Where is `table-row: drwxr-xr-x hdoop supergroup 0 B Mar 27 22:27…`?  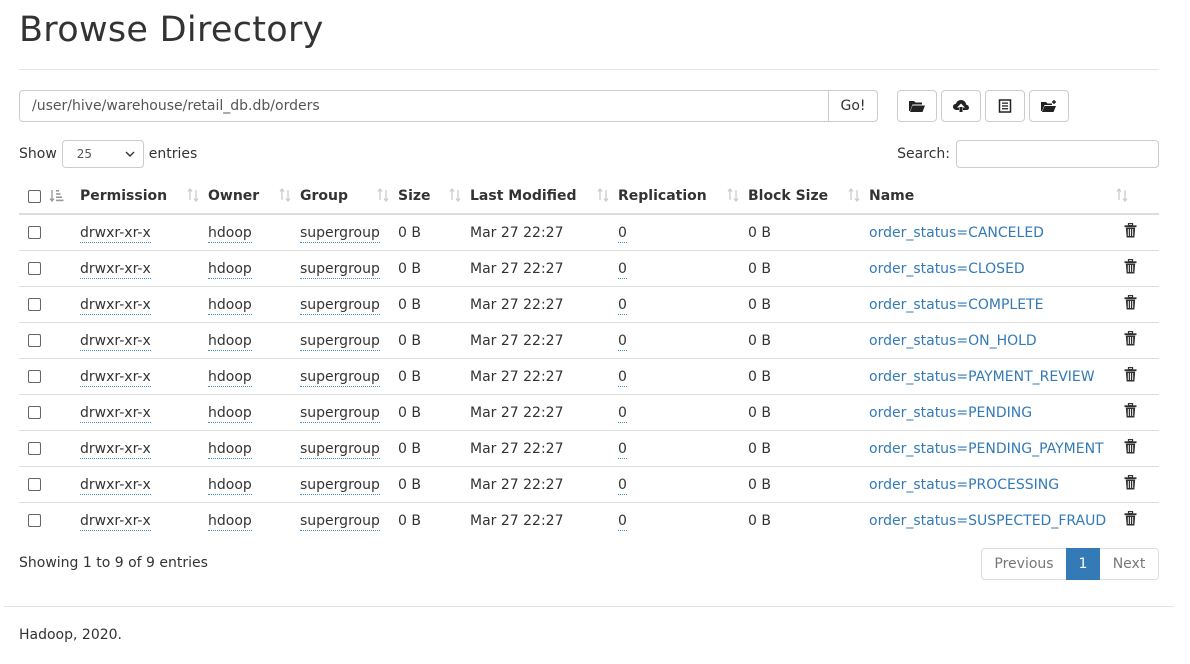
table-row: drwxr-xr-x hdoop supergroup 0 B Mar 27 22:27… is located at coordinates (589, 520).